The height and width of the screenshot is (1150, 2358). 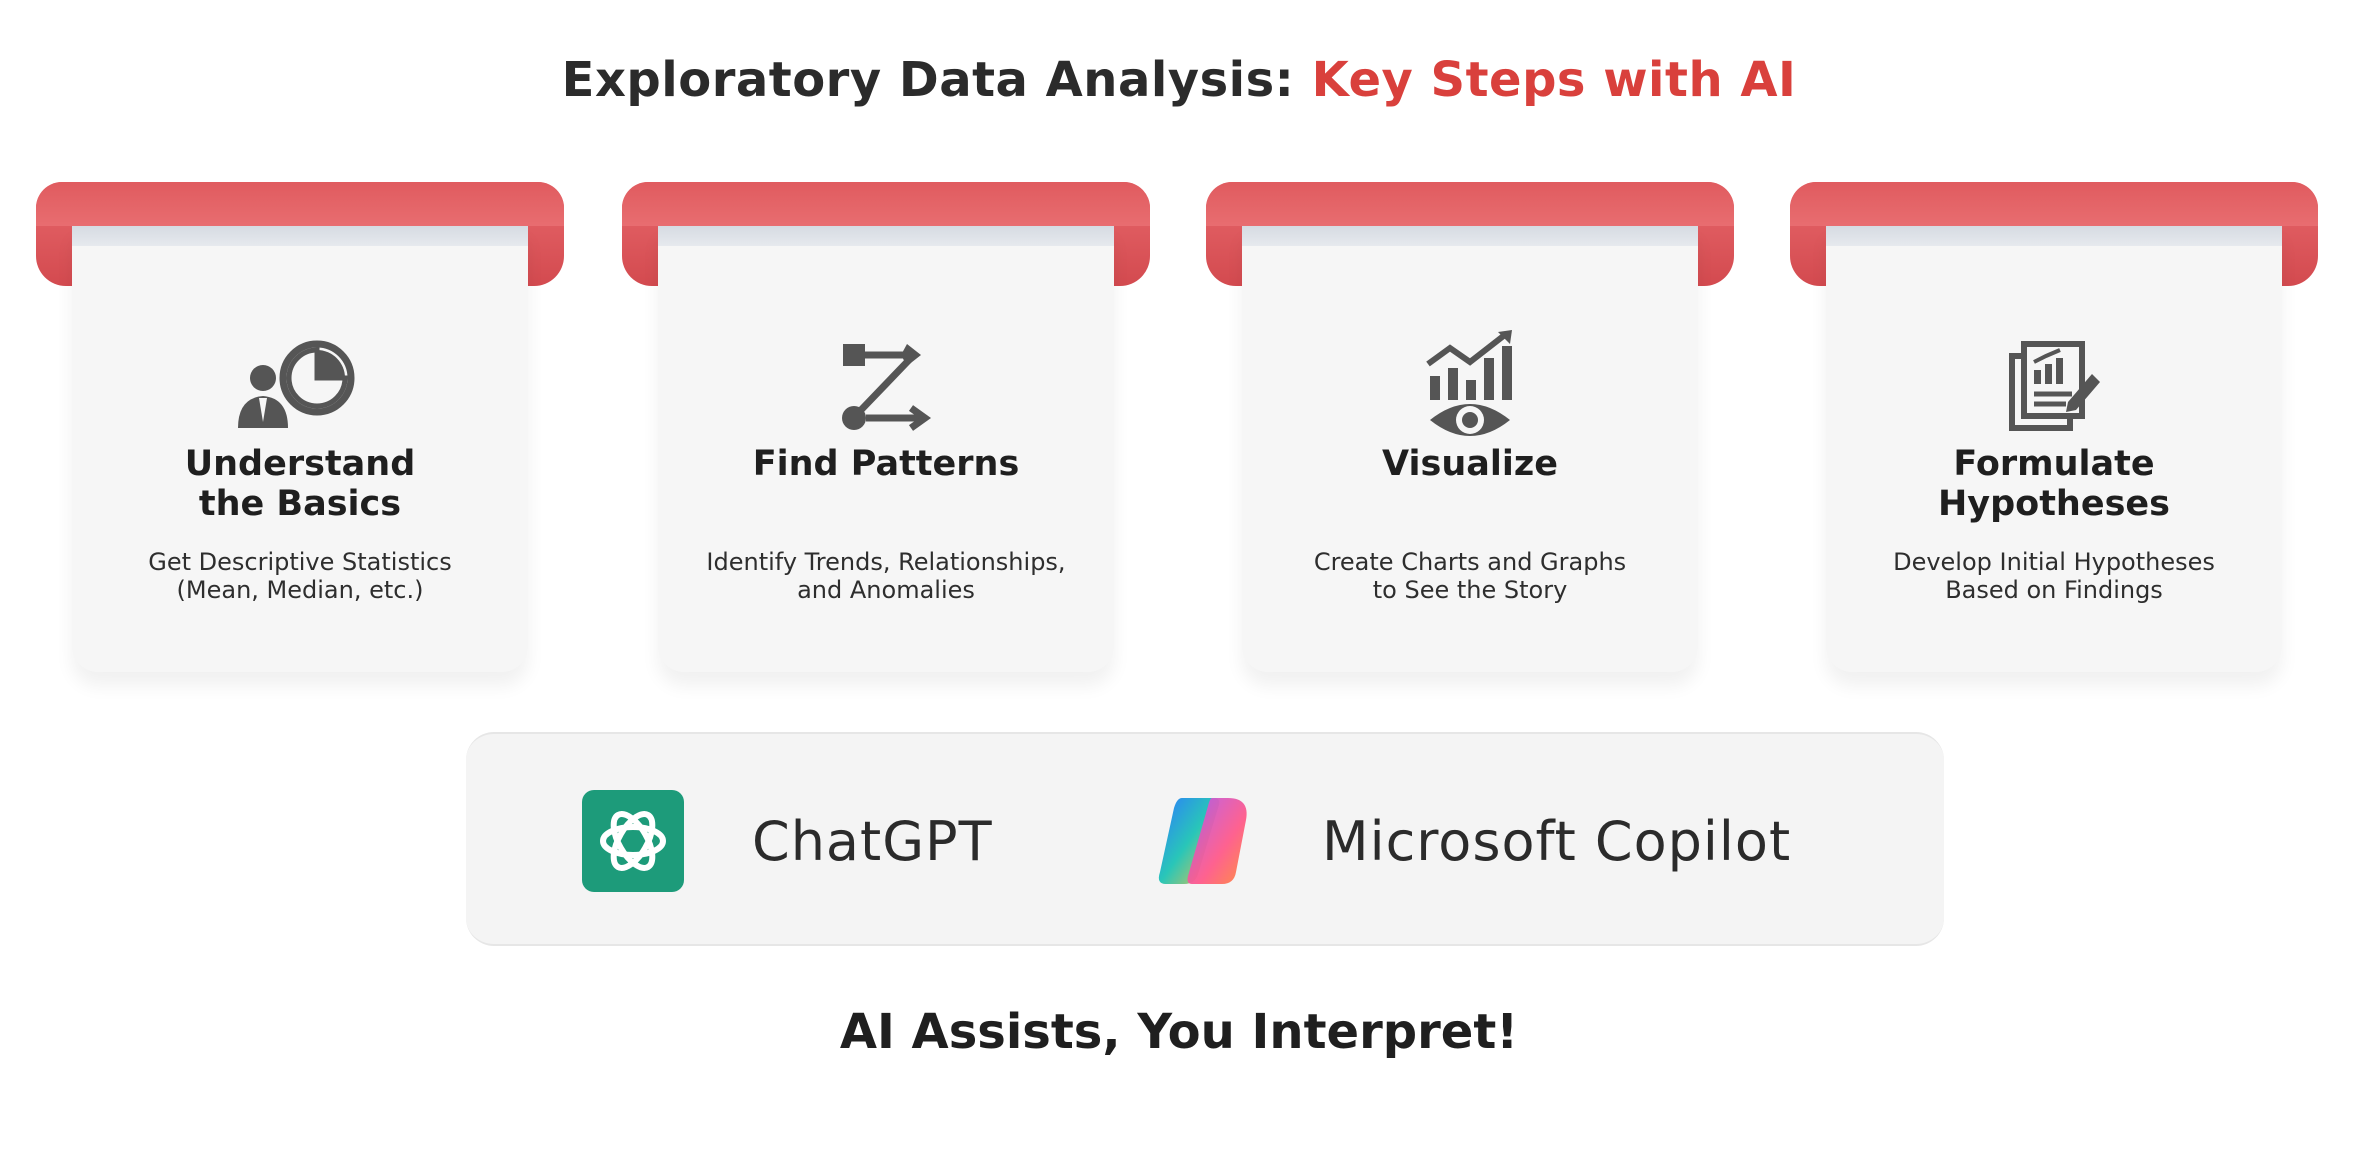 I want to click on report-pen-icon, so click(x=2054, y=386).